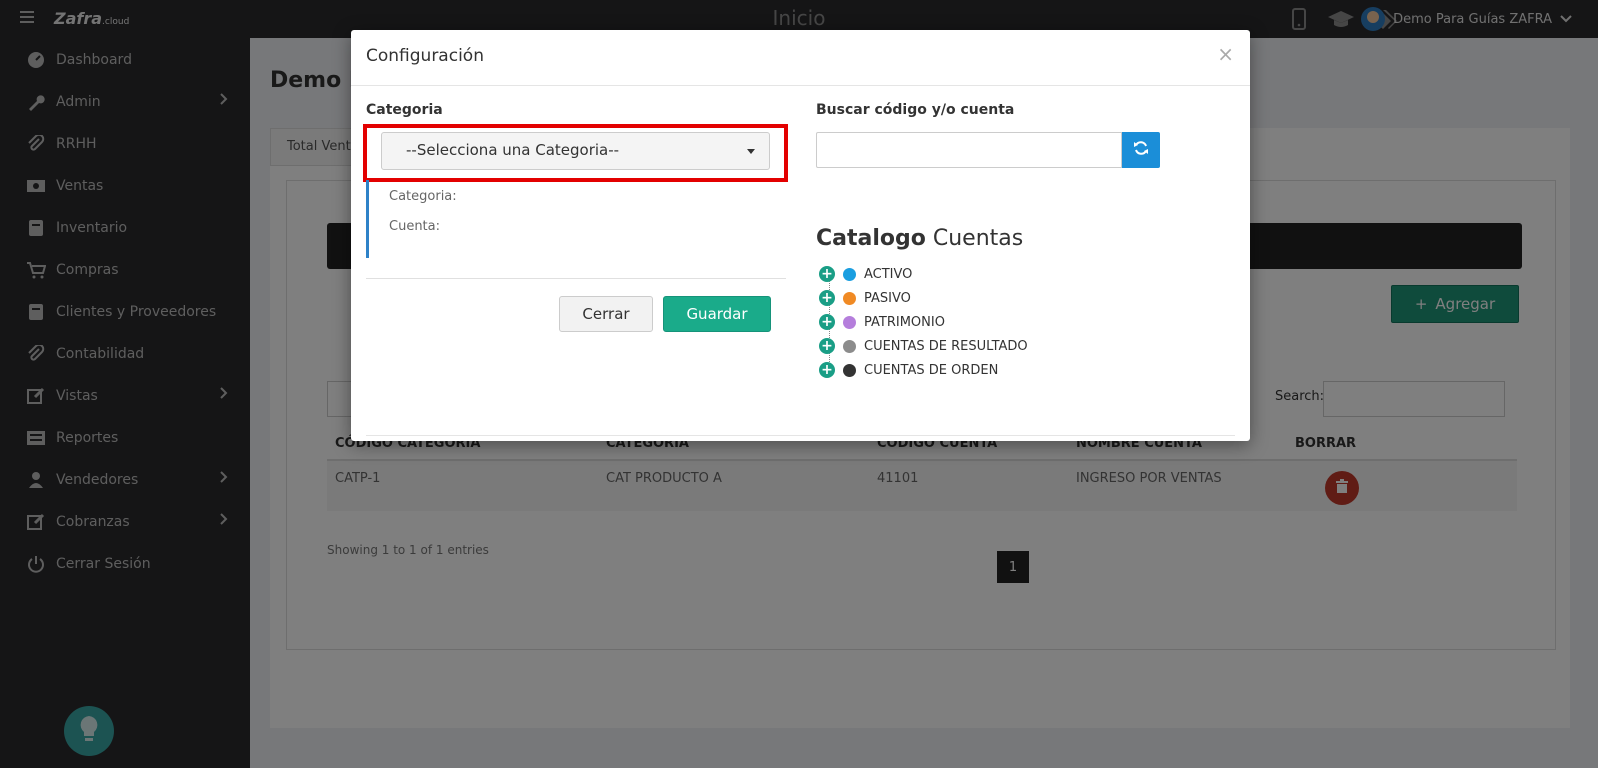 The image size is (1598, 768). What do you see at coordinates (915, 110) in the screenshot?
I see `buscar-label: Buscar código y/o cuenta` at bounding box center [915, 110].